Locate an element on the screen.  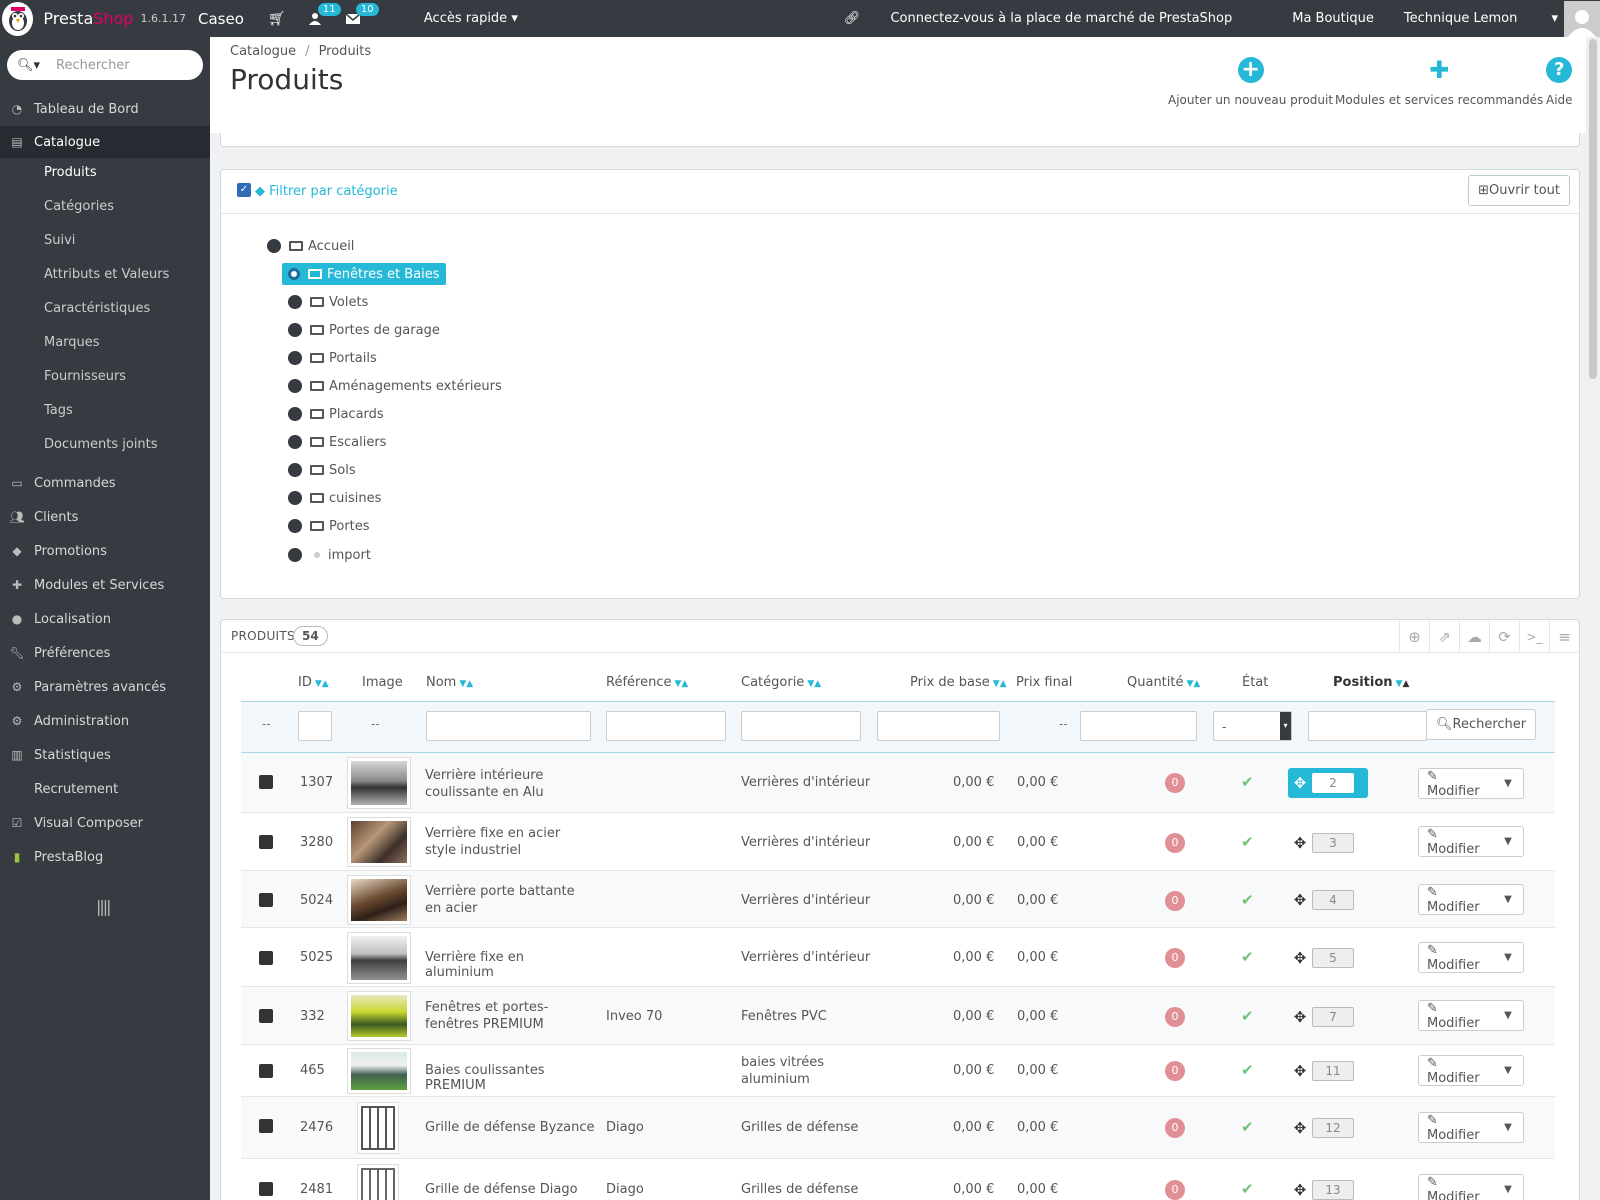
filter-category-checkbox: ✓ is located at coordinates (244, 190).